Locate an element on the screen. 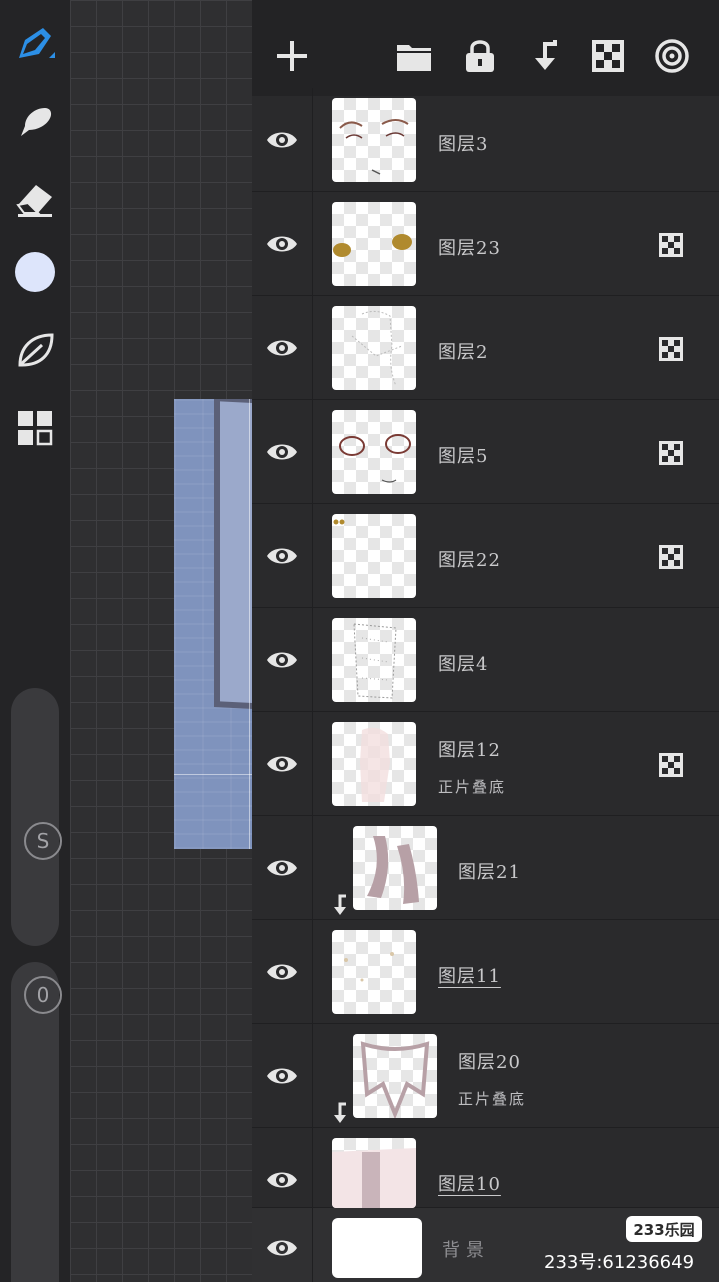 Image resolution: width=719 pixels, height=1282 pixels. background-thumbnail is located at coordinates (377, 1248).